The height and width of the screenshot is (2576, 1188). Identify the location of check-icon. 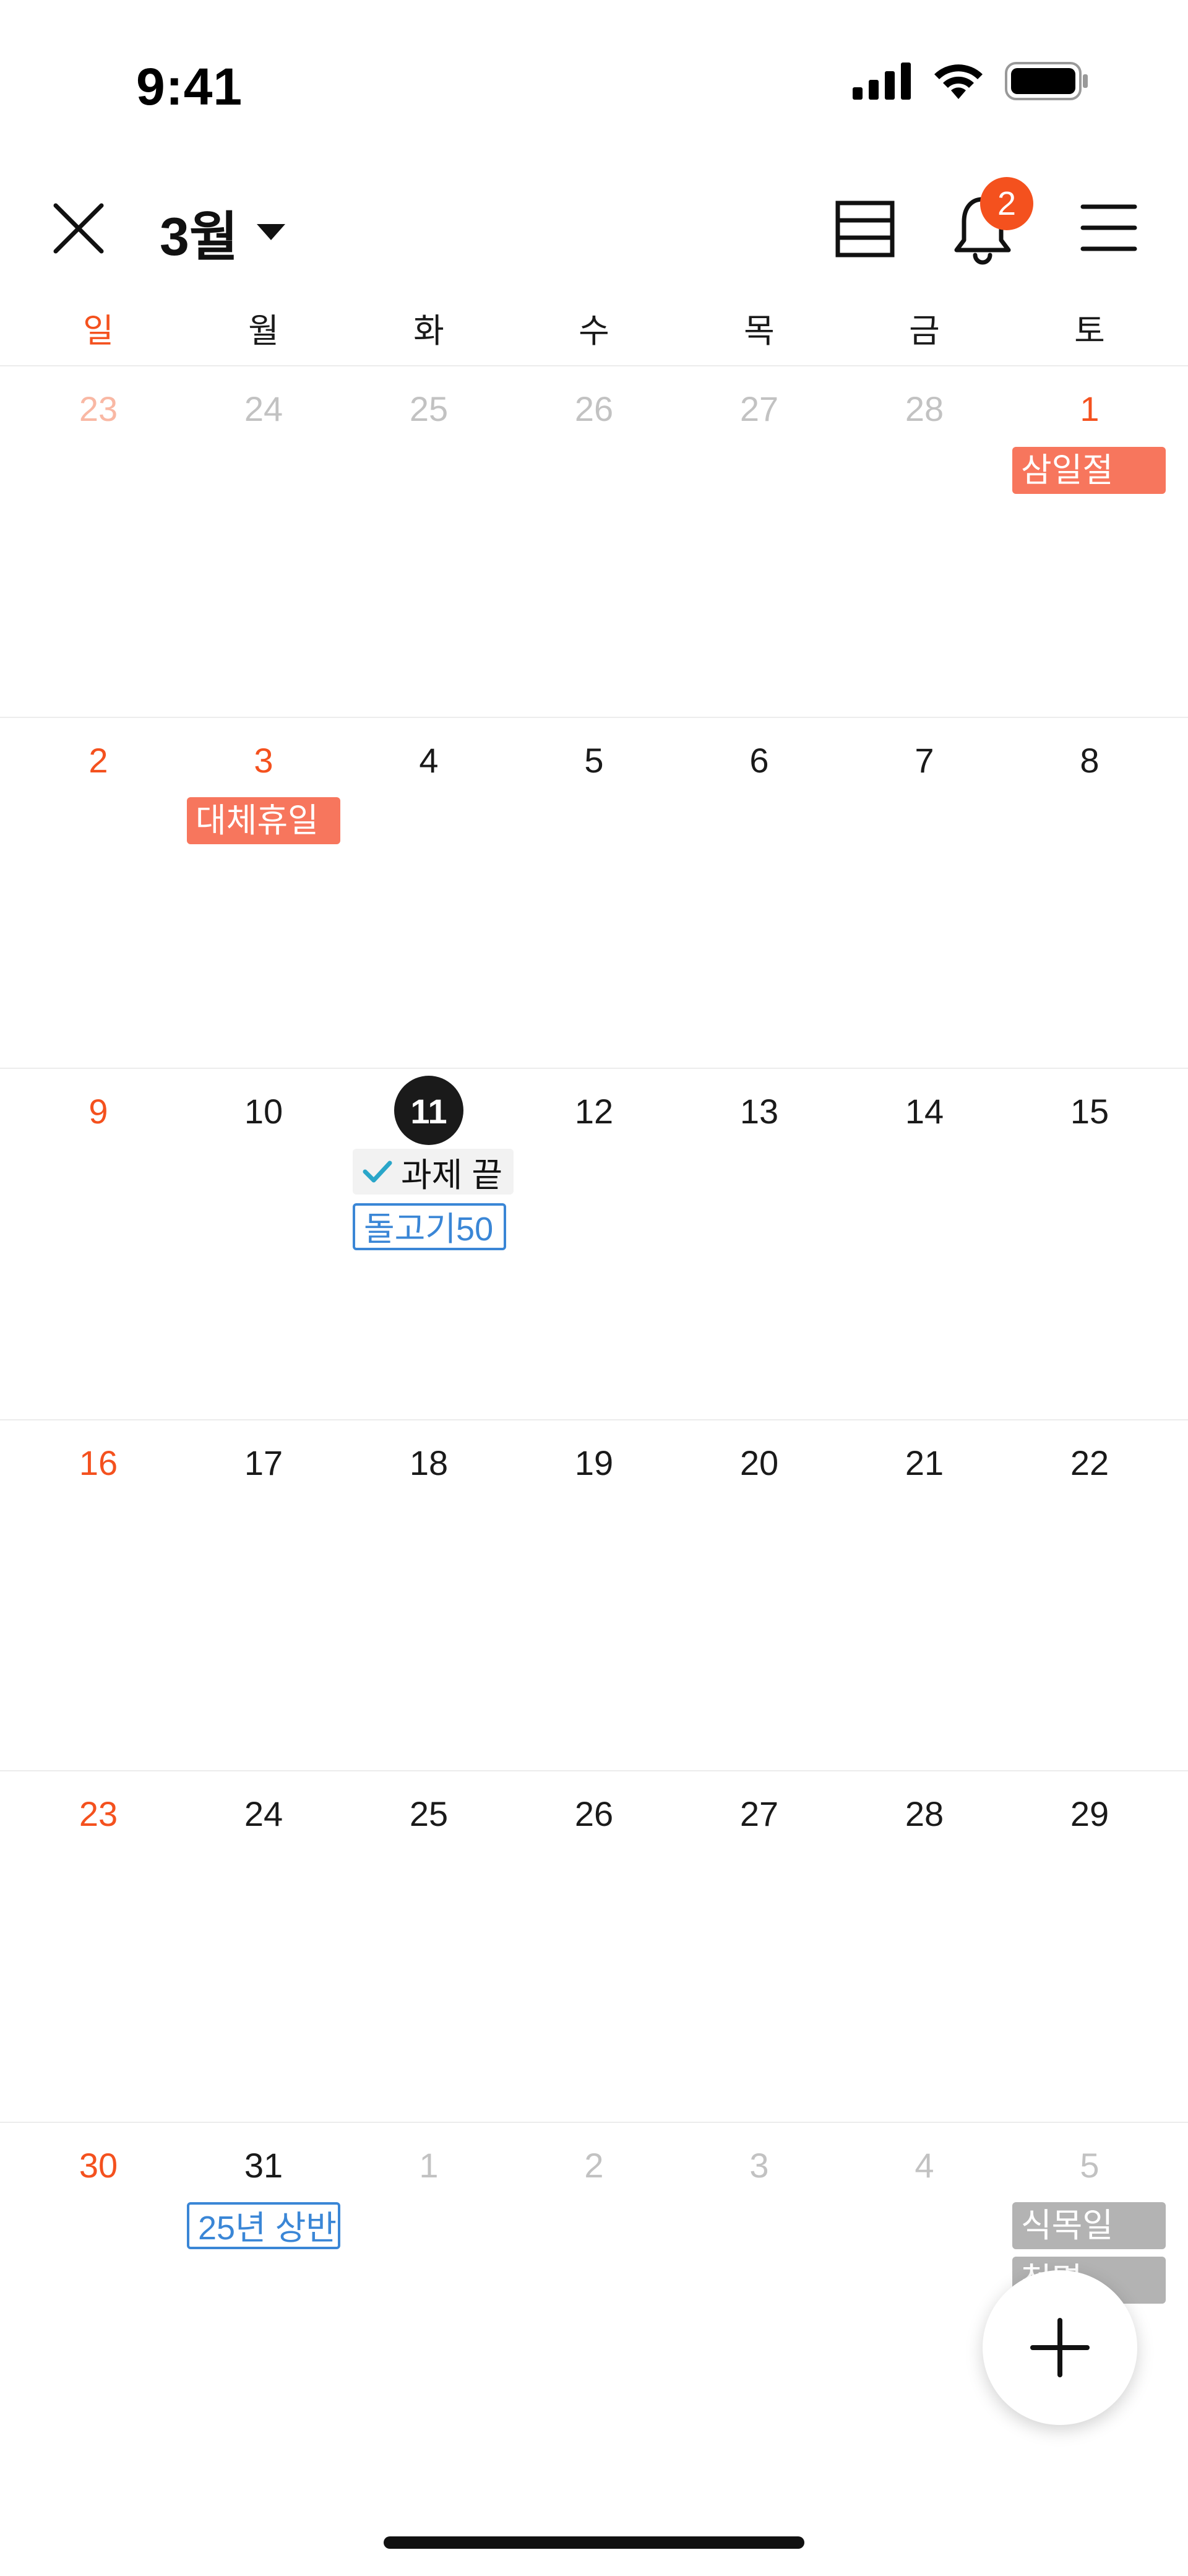
(377, 1171).